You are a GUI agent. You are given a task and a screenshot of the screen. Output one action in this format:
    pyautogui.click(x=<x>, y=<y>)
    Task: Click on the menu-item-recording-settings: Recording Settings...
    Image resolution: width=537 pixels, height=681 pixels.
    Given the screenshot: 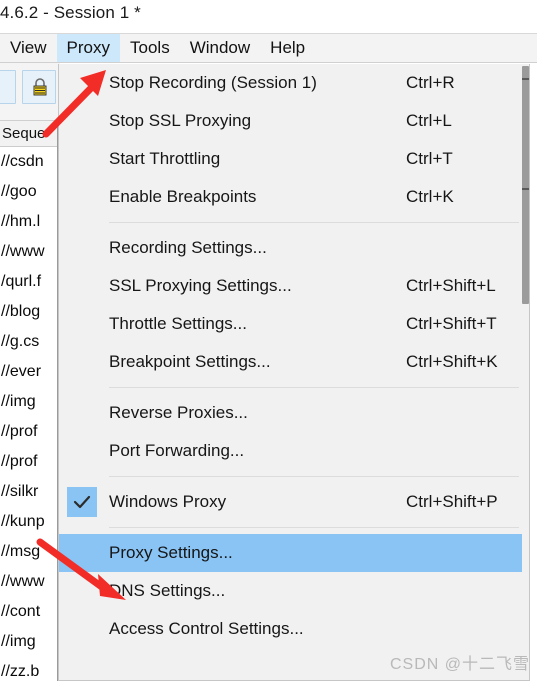 What is the action you would take?
    pyautogui.click(x=294, y=248)
    